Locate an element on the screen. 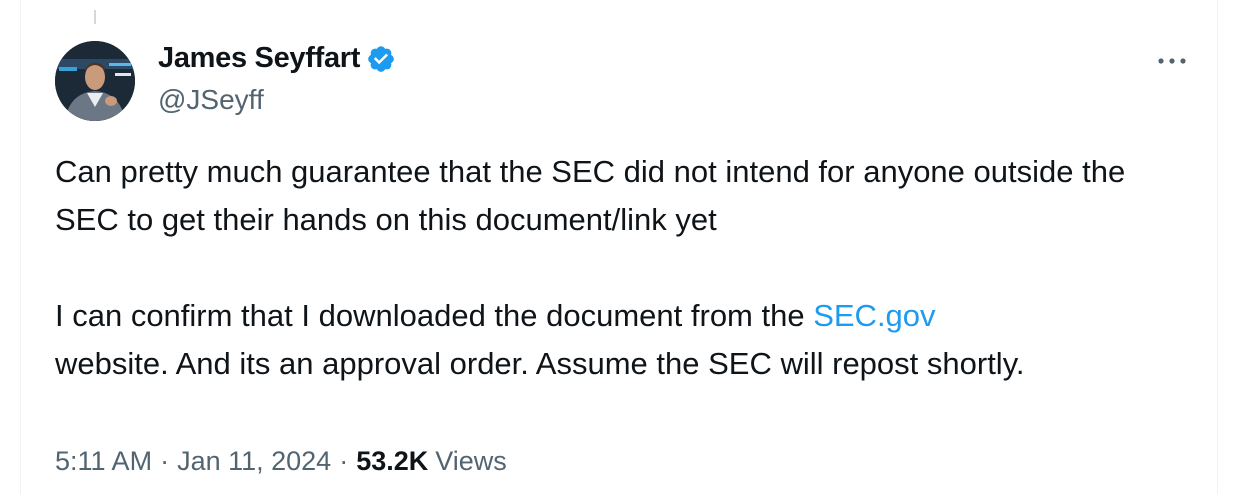 This screenshot has width=1234, height=494. views-label: Views is located at coordinates (471, 461).